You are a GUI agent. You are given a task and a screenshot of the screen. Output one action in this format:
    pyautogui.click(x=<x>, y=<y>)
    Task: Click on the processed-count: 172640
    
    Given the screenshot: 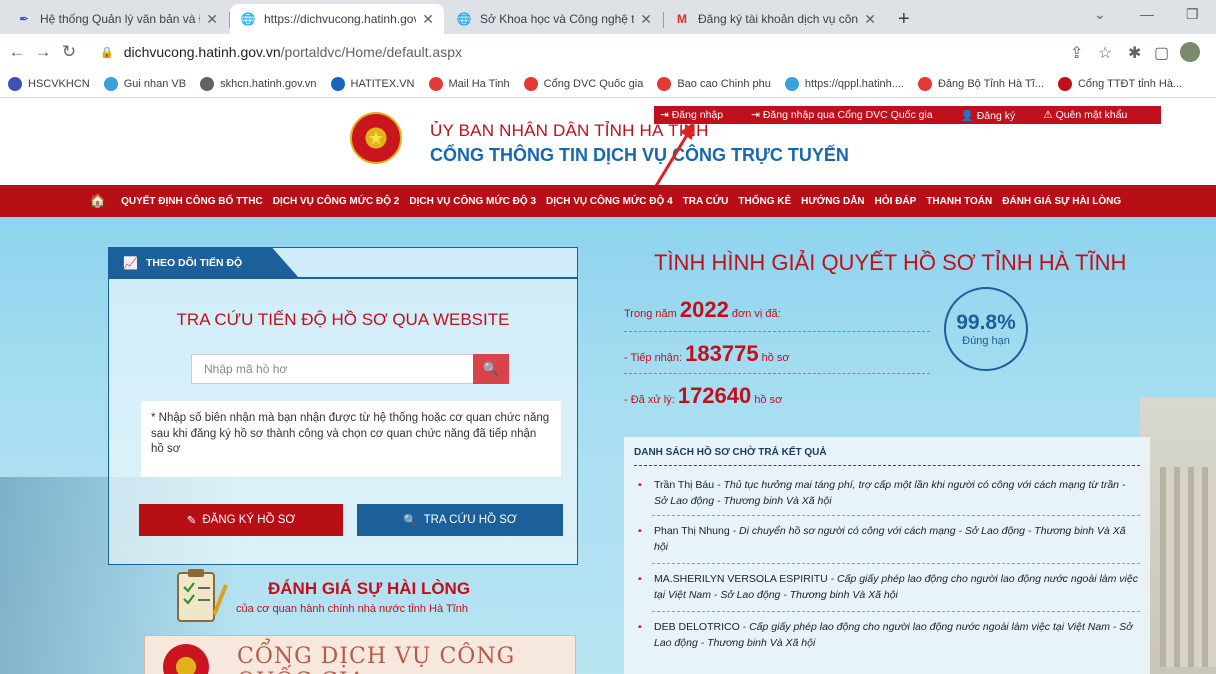 What is the action you would take?
    pyautogui.click(x=714, y=395)
    